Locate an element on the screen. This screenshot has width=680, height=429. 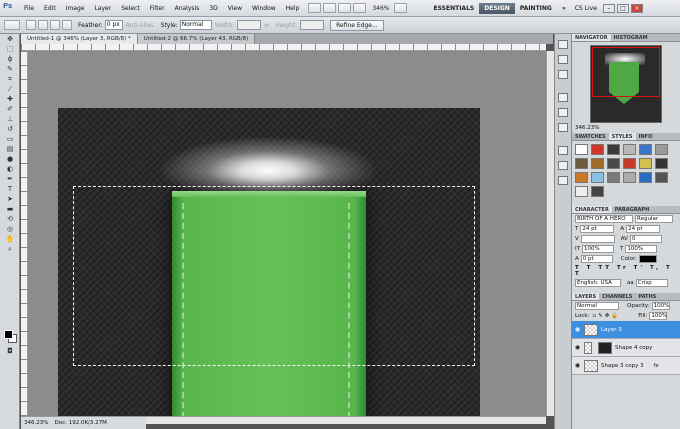
menu-edit: Edit is located at coordinates (50, 8).